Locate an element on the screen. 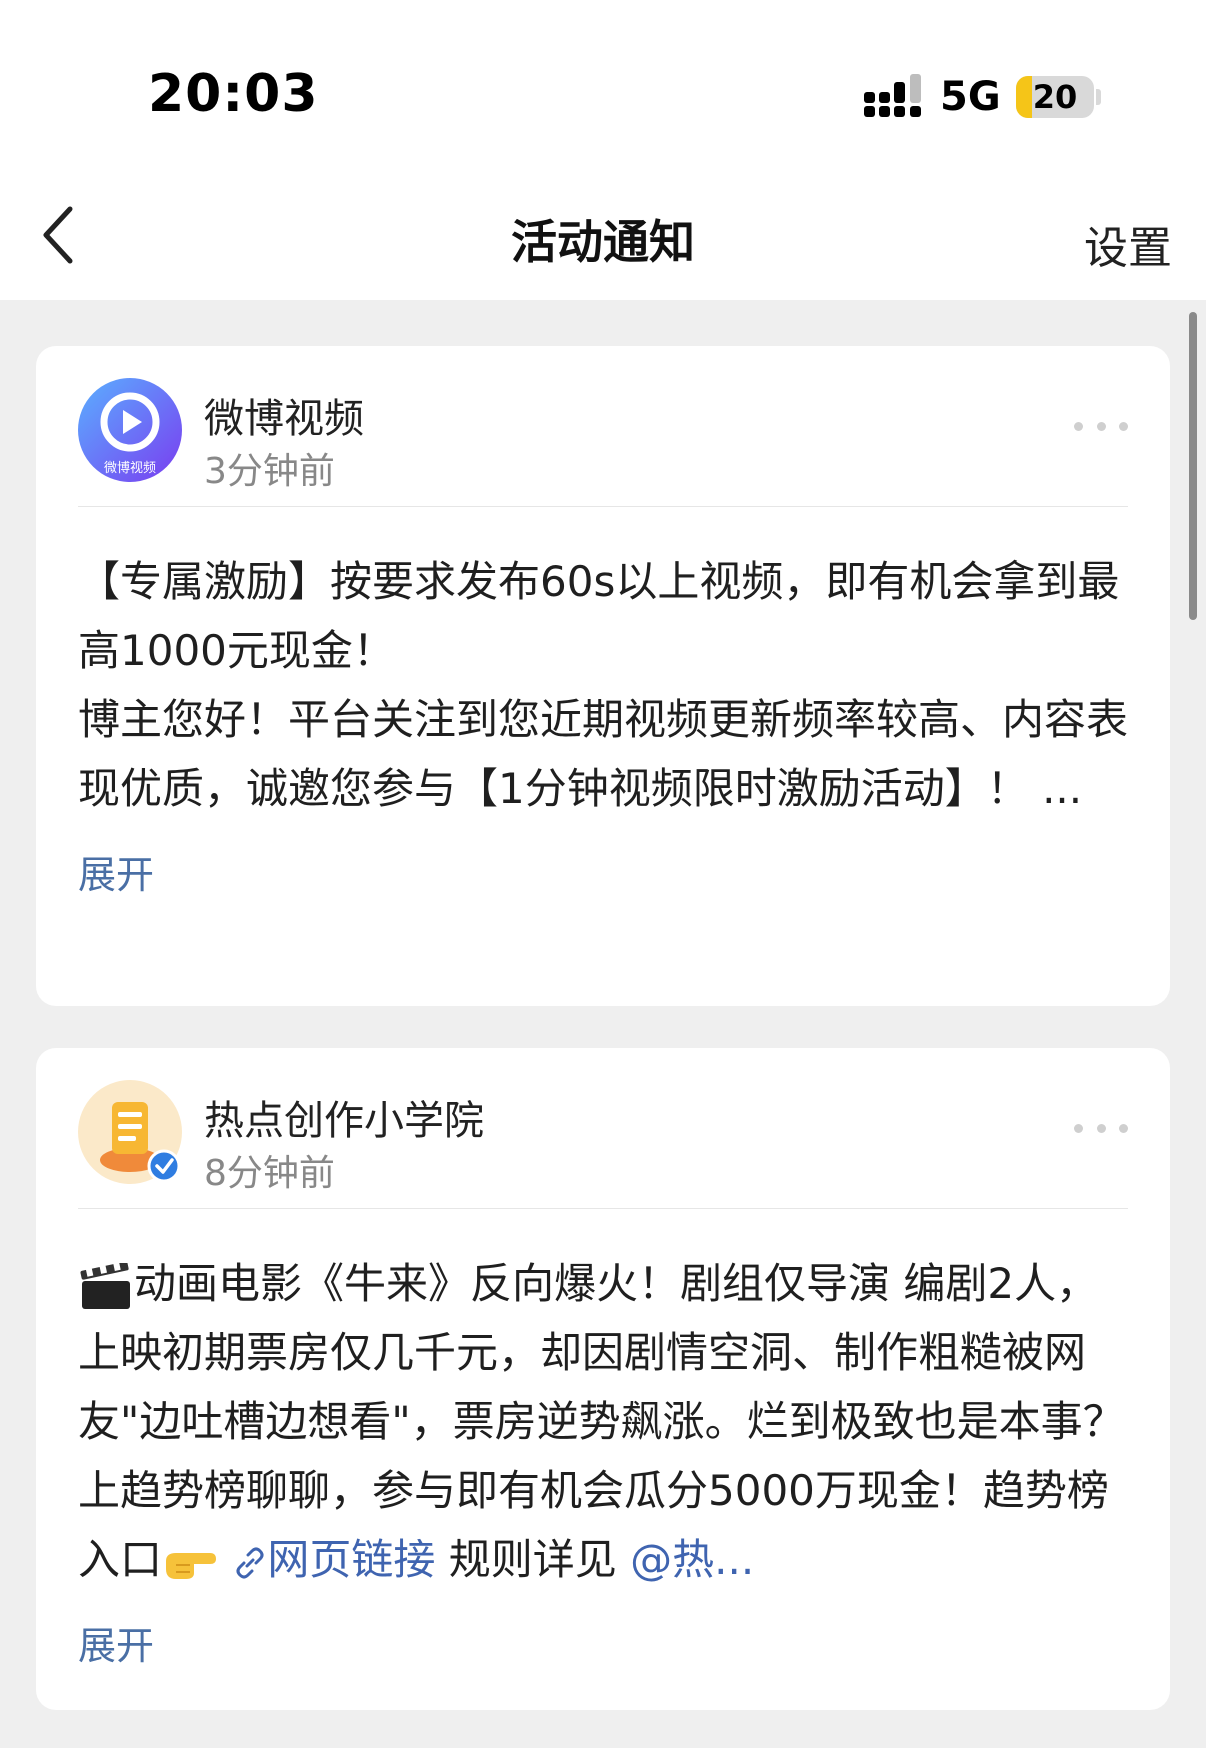  sender-name: 微博视频 is located at coordinates (284, 415).